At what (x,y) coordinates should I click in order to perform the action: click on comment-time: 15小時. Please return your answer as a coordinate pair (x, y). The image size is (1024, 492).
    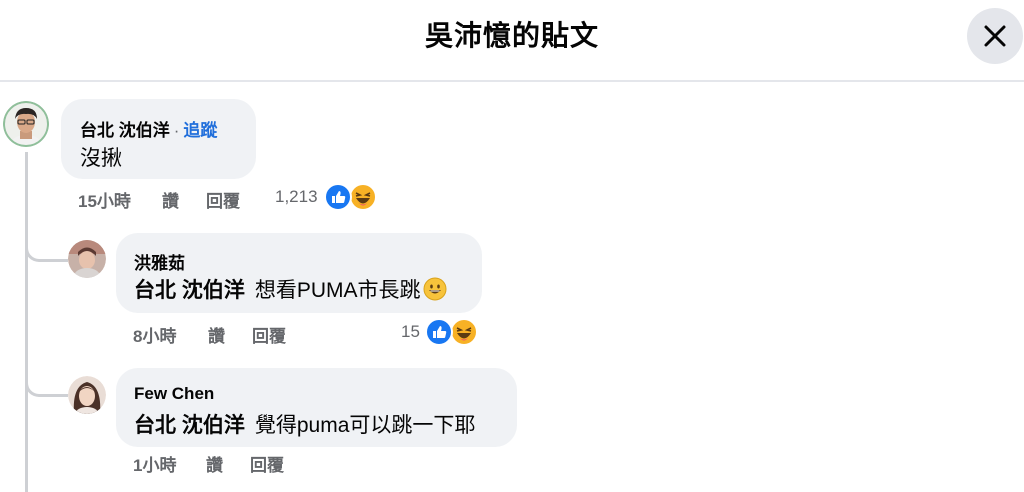
    Looking at the image, I should click on (104, 199).